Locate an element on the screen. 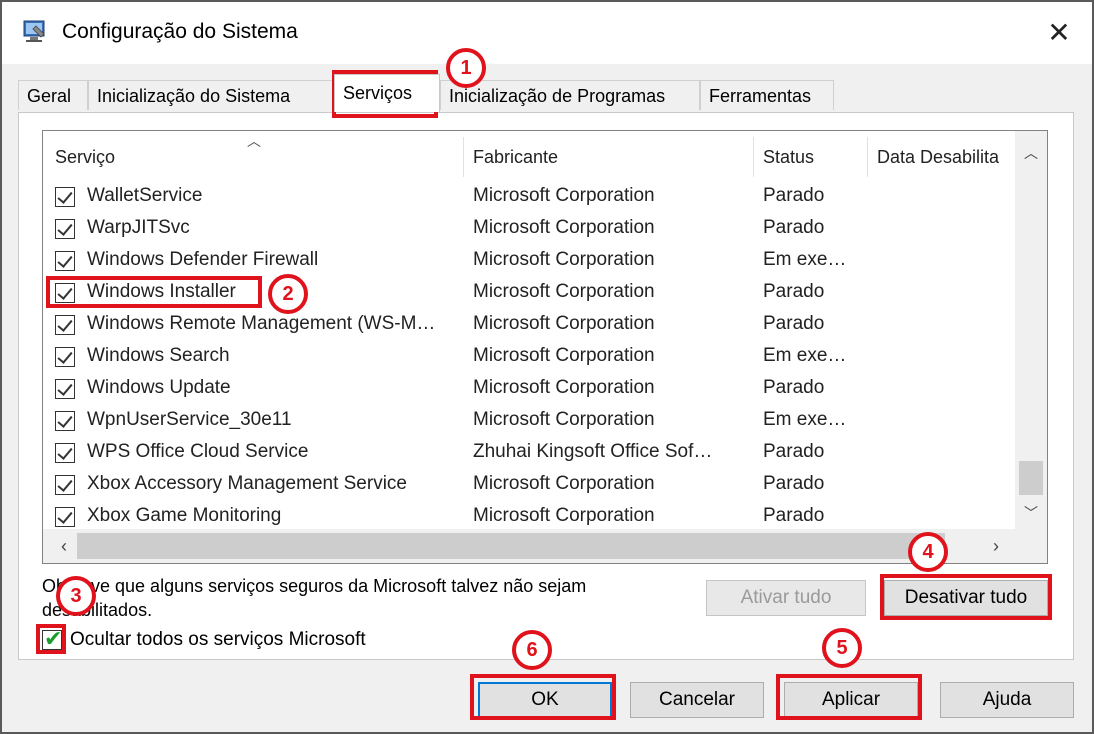 The width and height of the screenshot is (1094, 734). service-name: Windows Search is located at coordinates (158, 355).